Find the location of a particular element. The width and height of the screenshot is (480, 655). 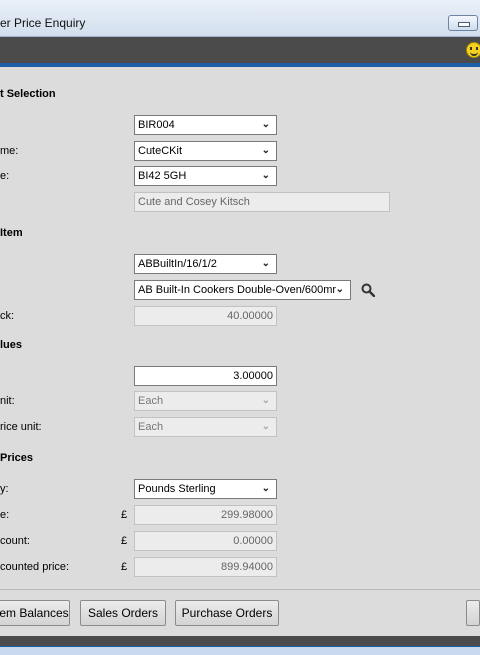

currency-select: Pounds Sterling ⌄ is located at coordinates (205, 489).